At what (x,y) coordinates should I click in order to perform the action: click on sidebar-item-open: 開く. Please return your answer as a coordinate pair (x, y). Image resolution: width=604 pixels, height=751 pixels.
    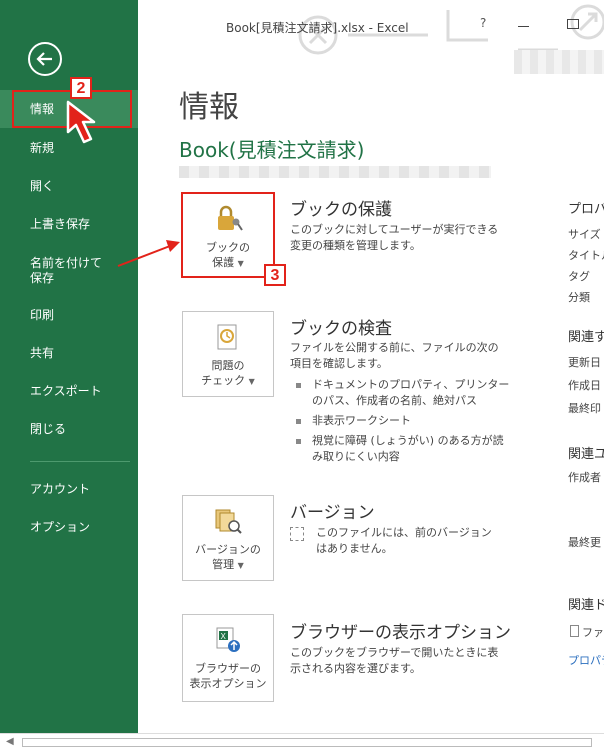
    Looking at the image, I should click on (69, 186).